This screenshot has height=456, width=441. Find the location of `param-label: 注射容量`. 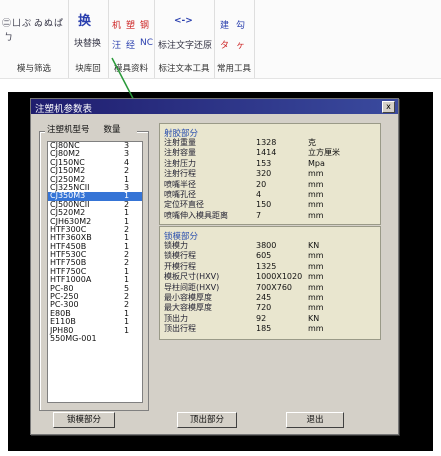

param-label: 注射容量 is located at coordinates (180, 153).